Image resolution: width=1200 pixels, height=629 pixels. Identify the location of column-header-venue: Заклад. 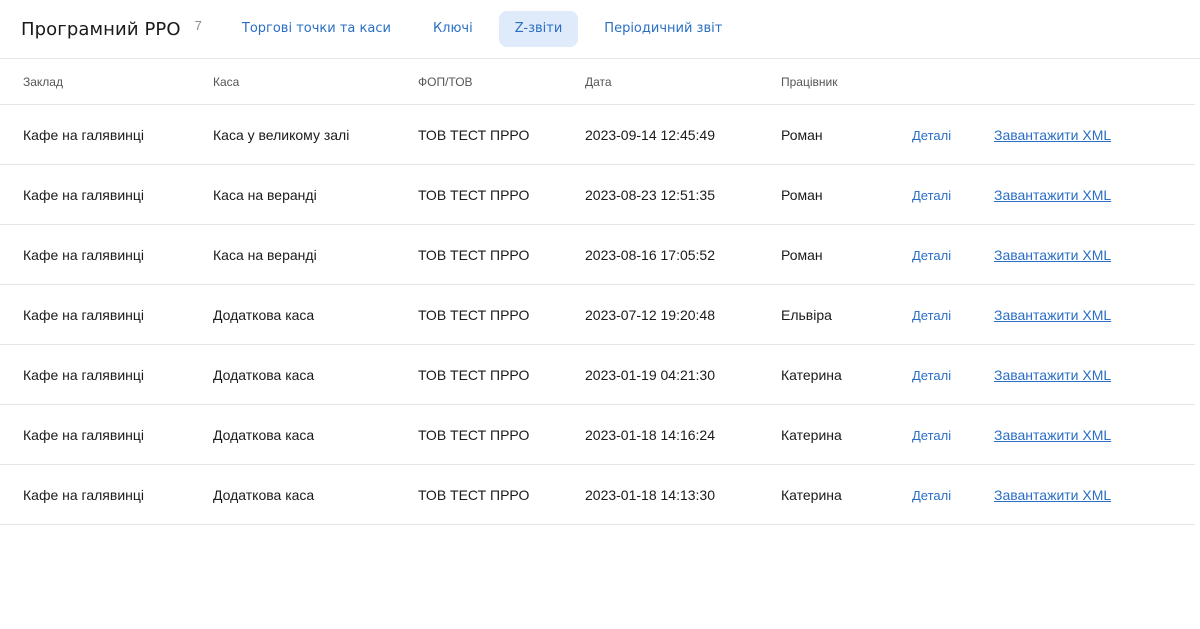
(106, 82).